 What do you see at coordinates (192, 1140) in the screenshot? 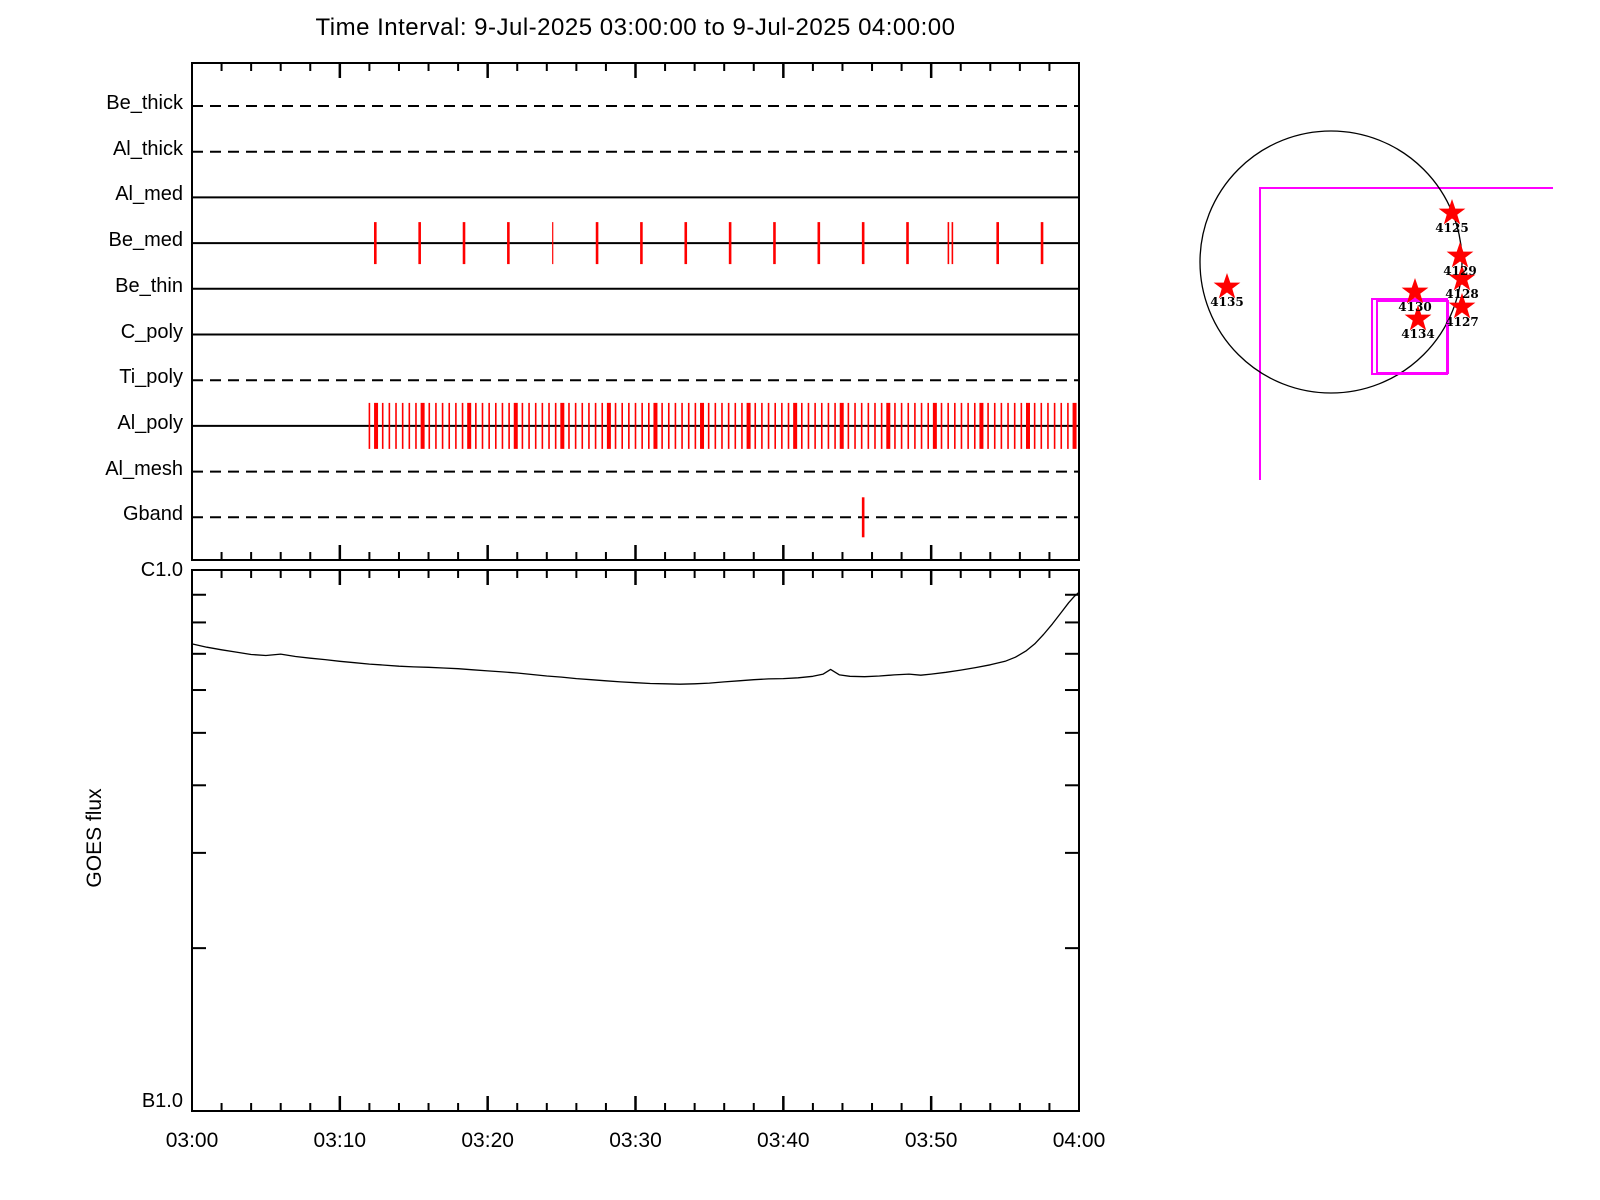
I see `x-tick-label-03:00: 03:00` at bounding box center [192, 1140].